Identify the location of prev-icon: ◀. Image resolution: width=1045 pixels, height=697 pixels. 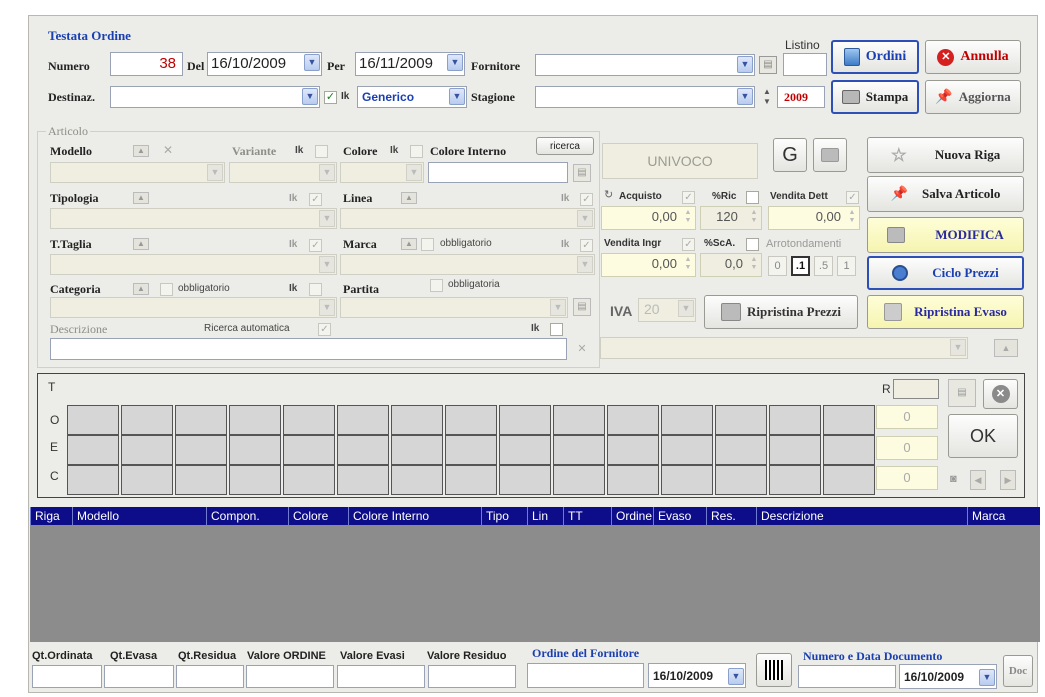
(978, 480).